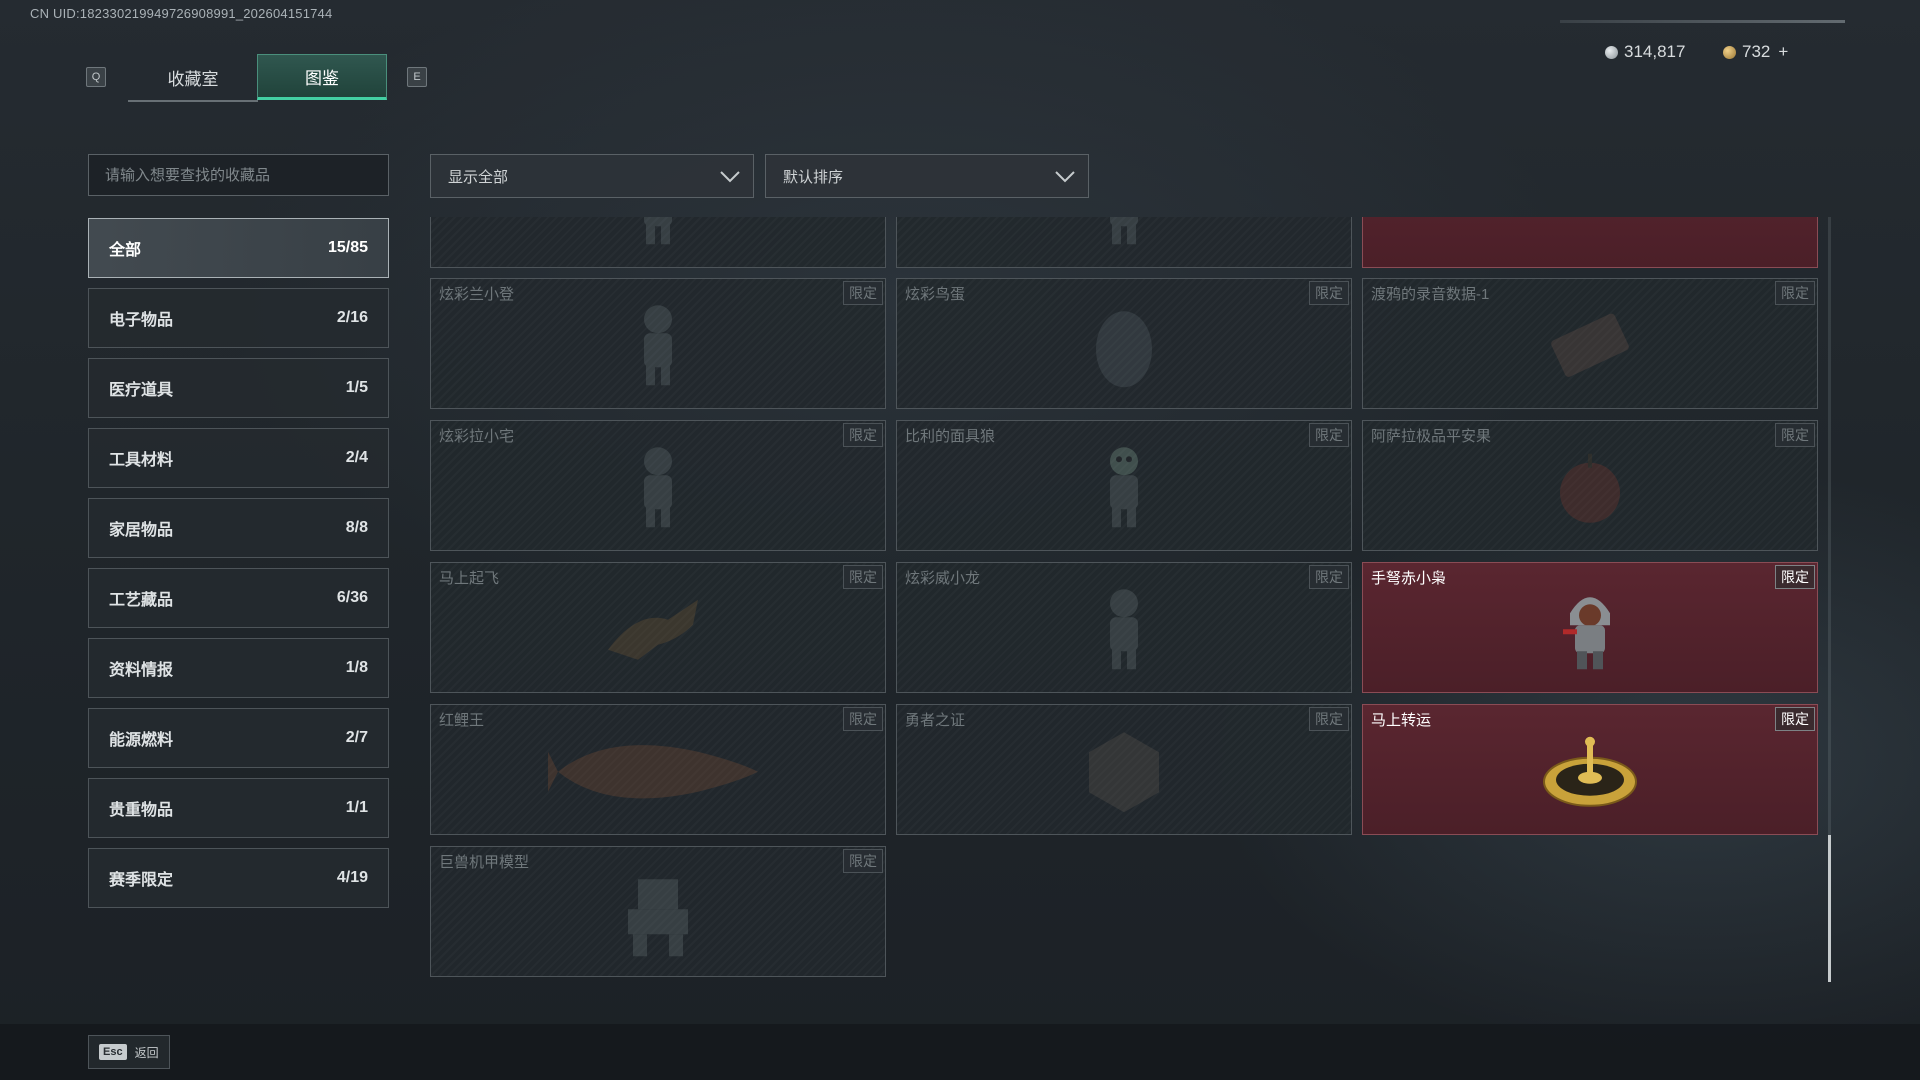 The image size is (1920, 1080). What do you see at coordinates (238, 248) in the screenshot?
I see `category-item: 全部 15/85` at bounding box center [238, 248].